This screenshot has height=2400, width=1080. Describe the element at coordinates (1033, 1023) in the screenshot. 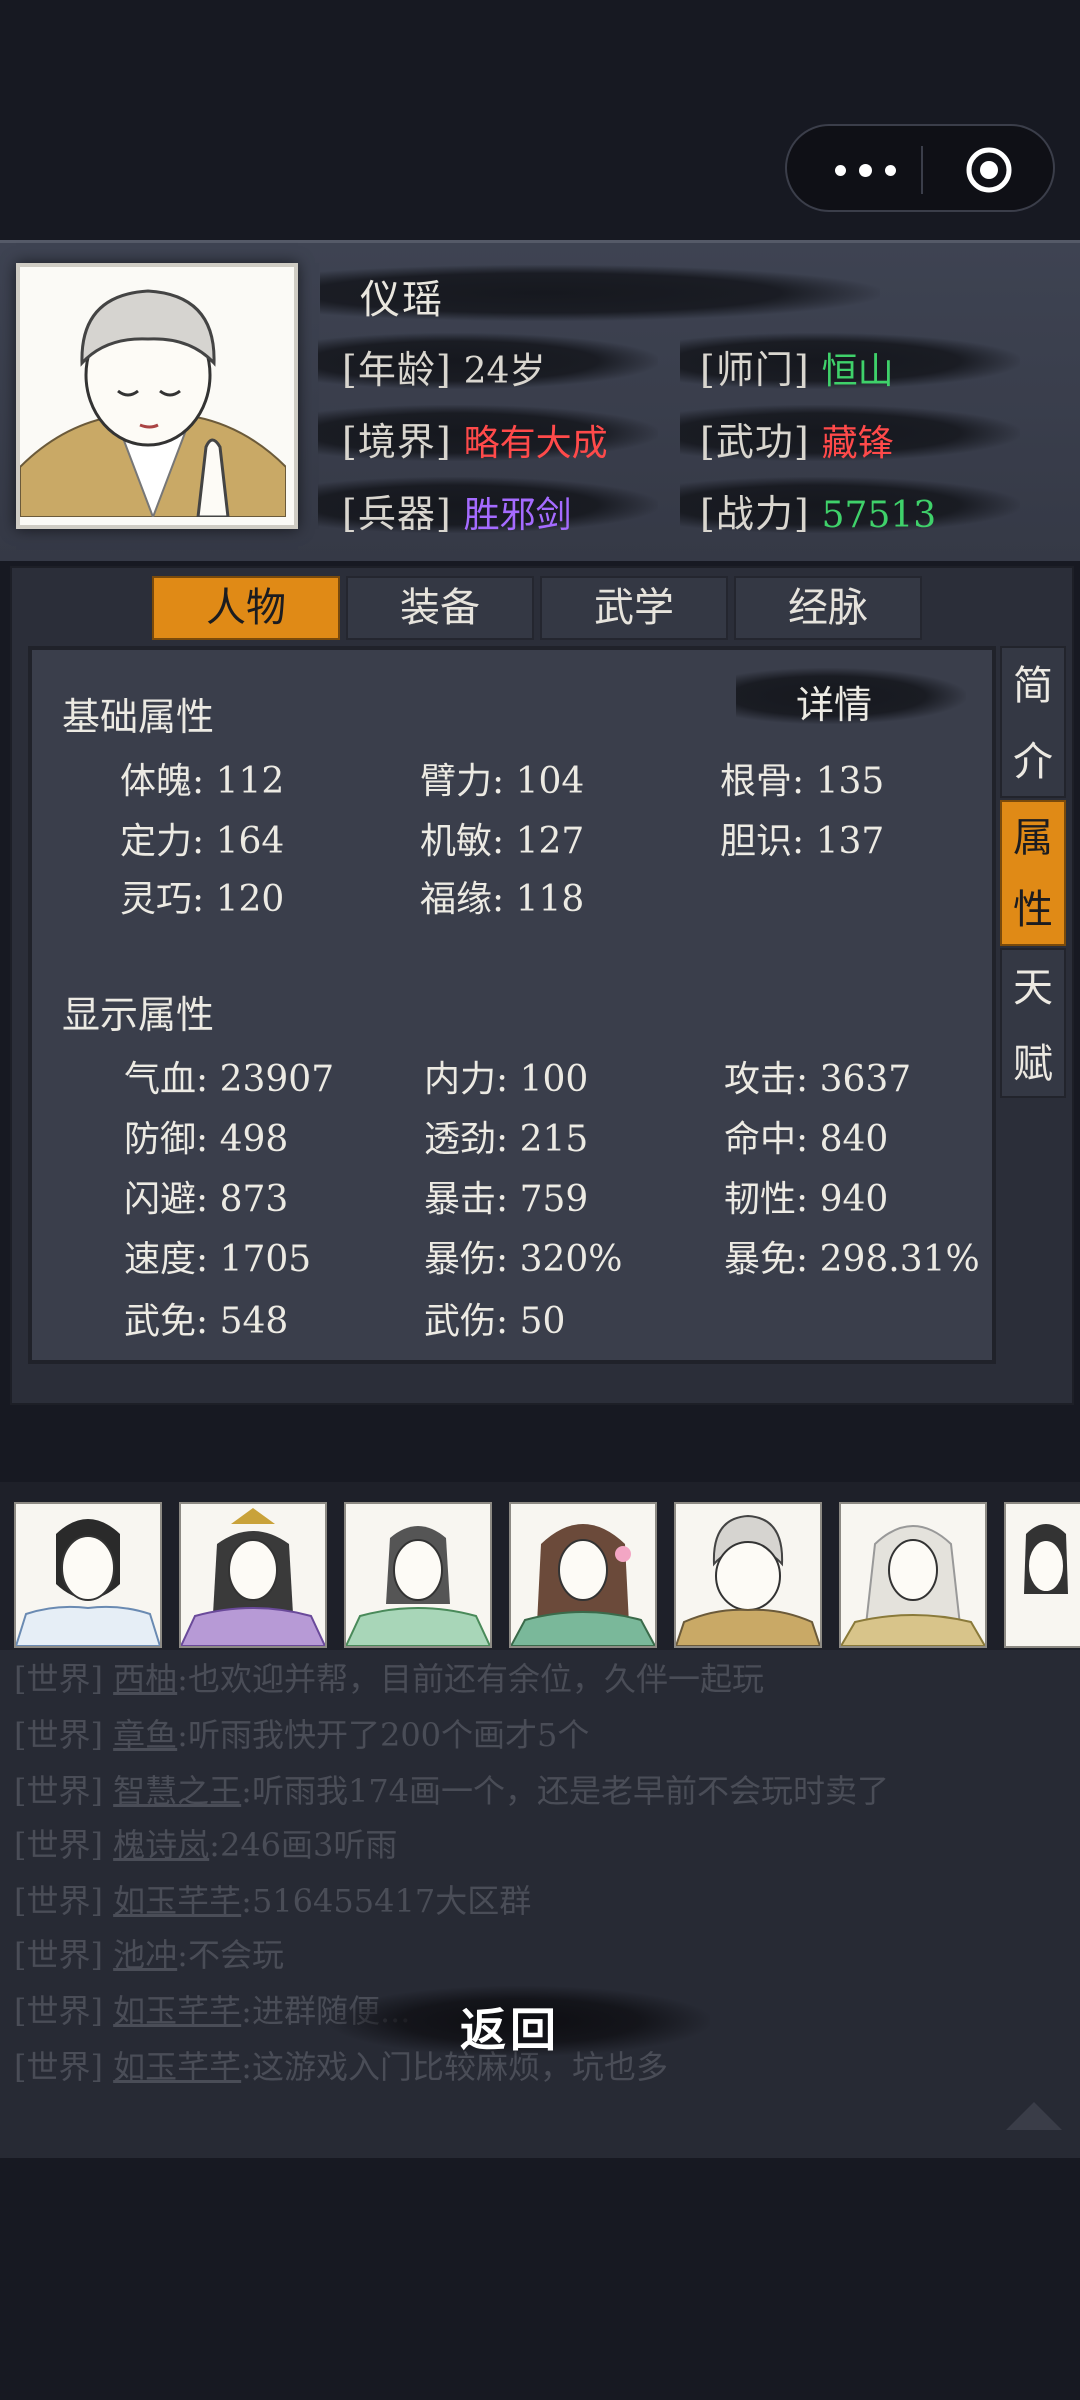

I see `side-tab-talent: 天 赋` at that location.